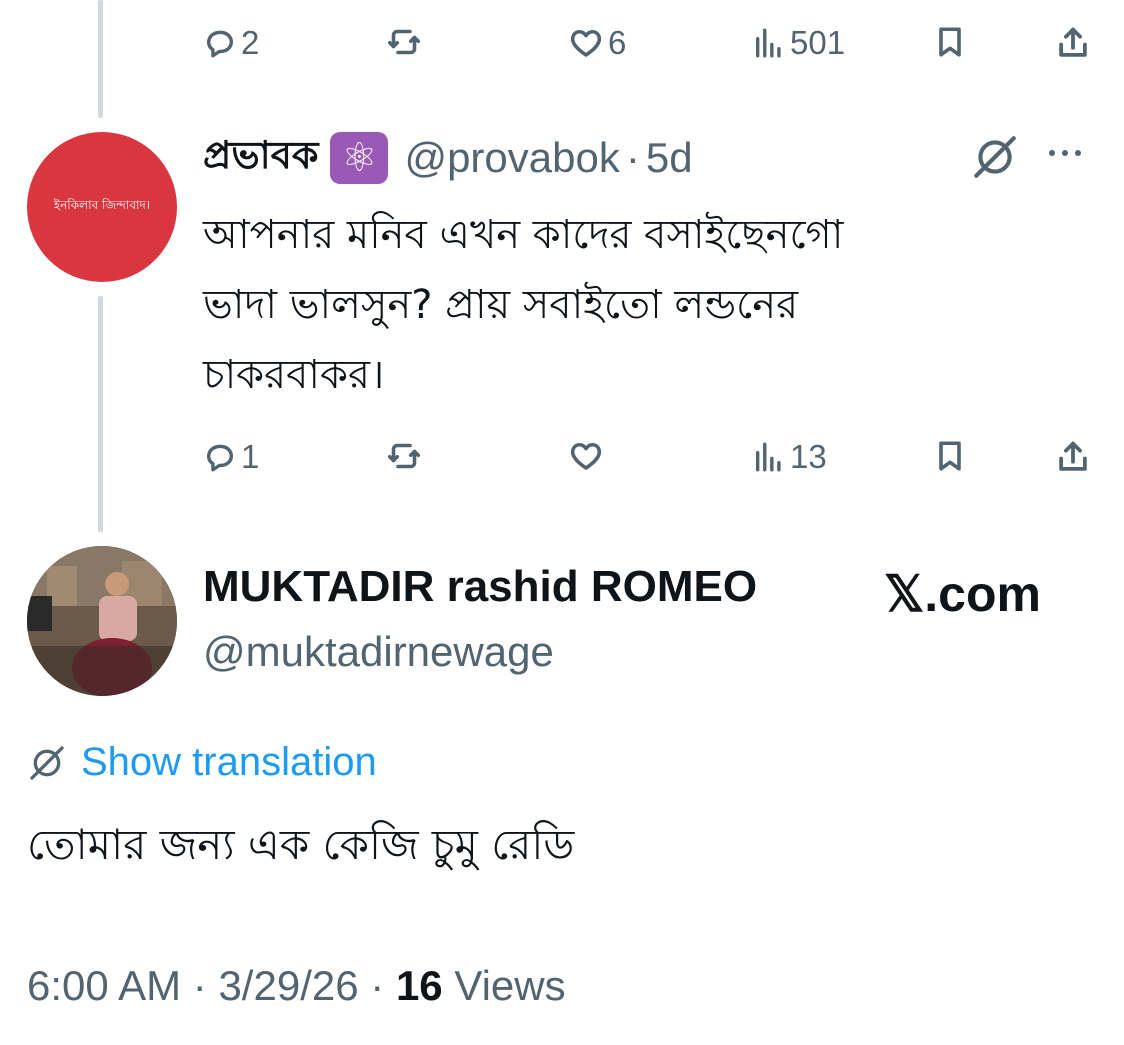 The width and height of the screenshot is (1124, 1045). I want to click on views-label: Views, so click(510, 985).